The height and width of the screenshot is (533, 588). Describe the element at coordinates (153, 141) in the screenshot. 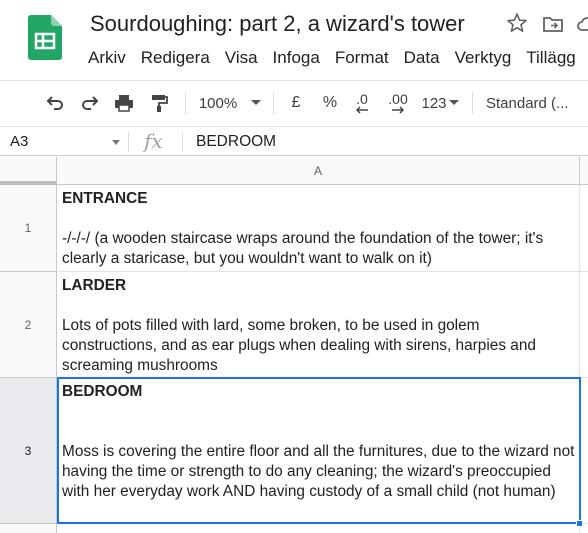

I see `fx-icon: fx` at that location.